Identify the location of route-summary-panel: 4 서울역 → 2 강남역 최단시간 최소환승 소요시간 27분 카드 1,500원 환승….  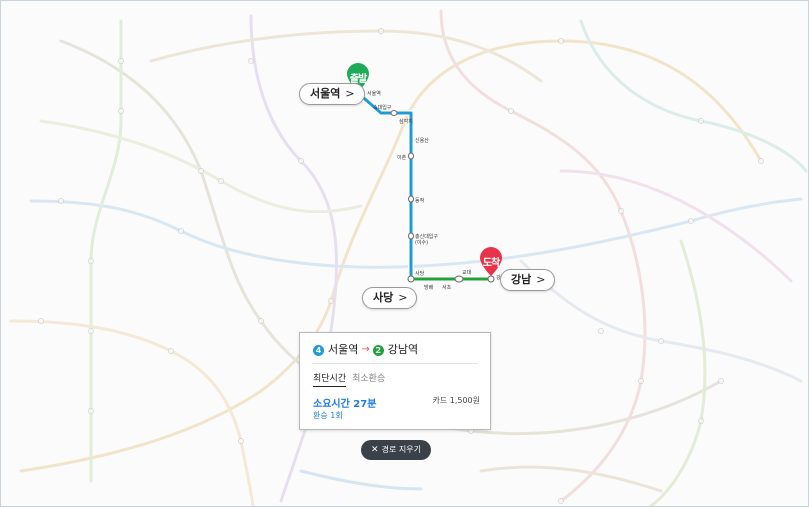
(395, 381).